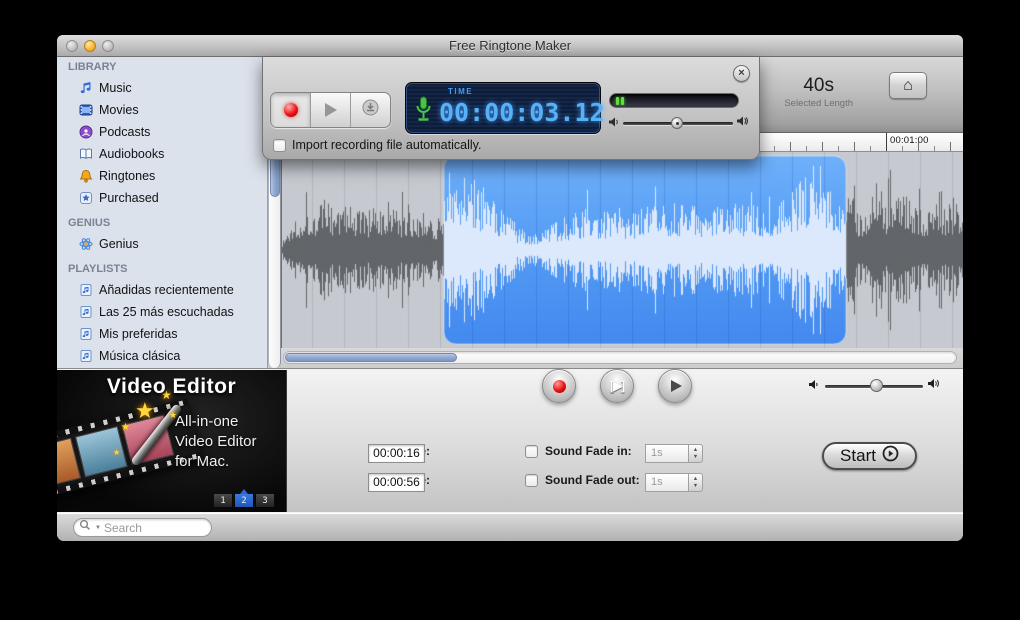  Describe the element at coordinates (818, 85) in the screenshot. I see `selected-length-value: 40s` at that location.